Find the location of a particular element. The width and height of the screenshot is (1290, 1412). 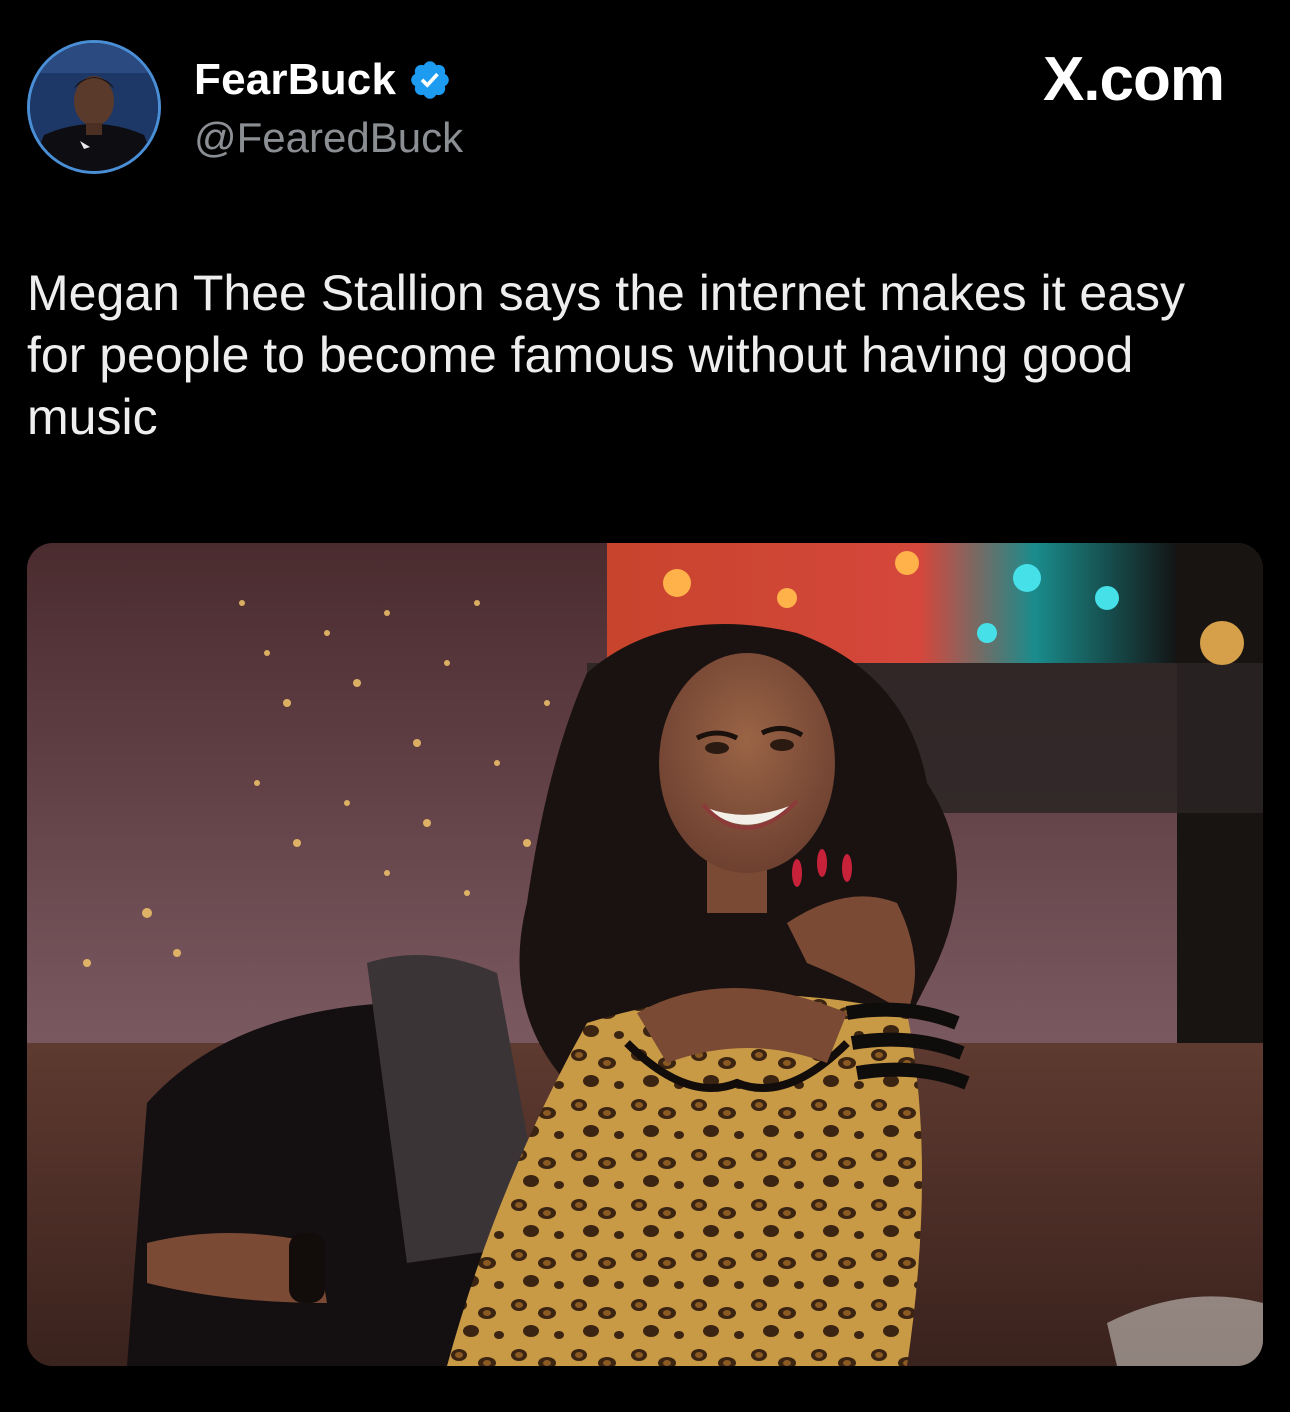

author-avatar is located at coordinates (94, 107).